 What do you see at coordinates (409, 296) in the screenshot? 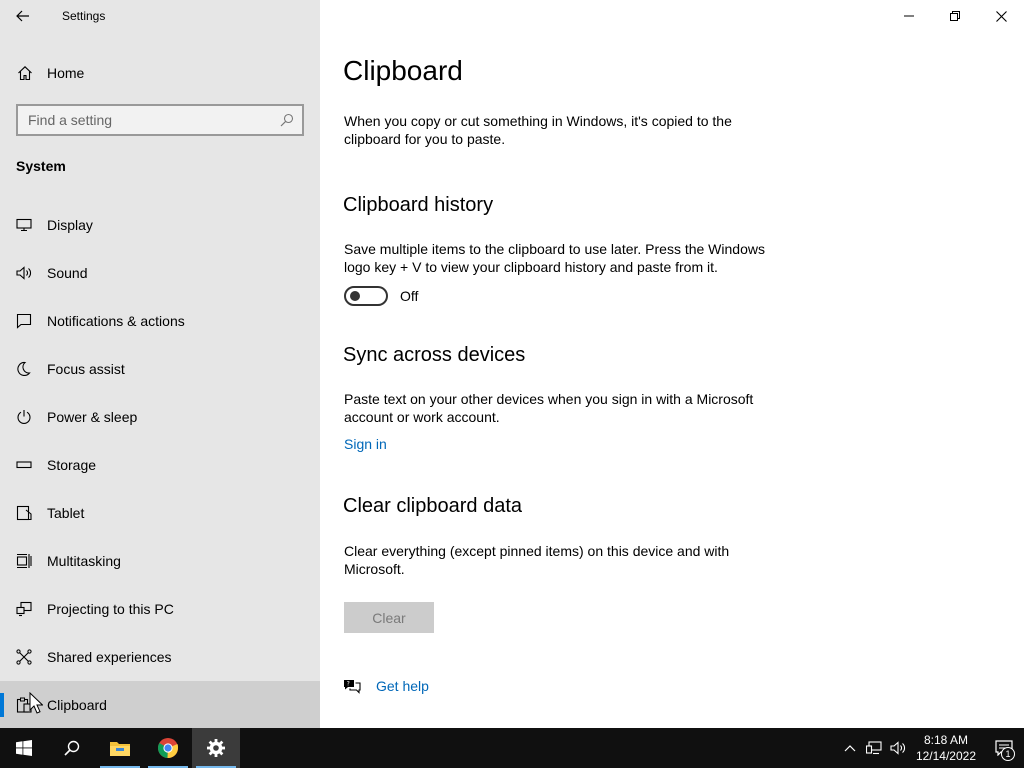
I see `toggle-state-label: Off` at bounding box center [409, 296].